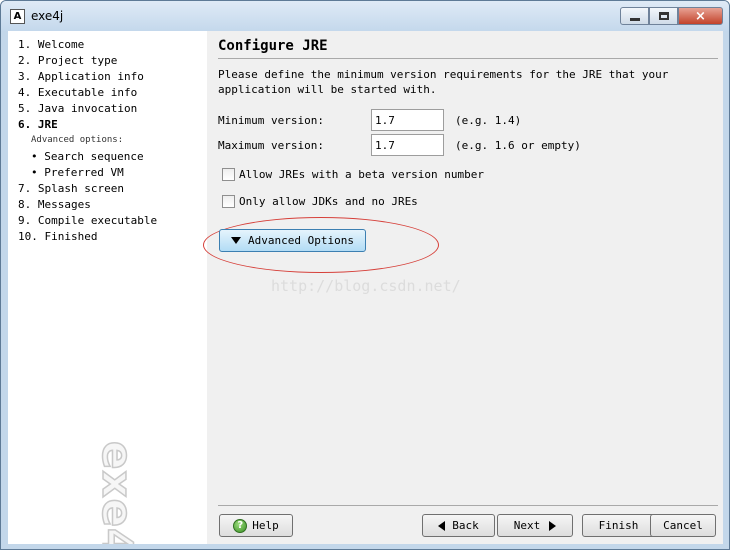 The height and width of the screenshot is (550, 730). I want to click on step-executable-info: 4. Executable info, so click(77, 92).